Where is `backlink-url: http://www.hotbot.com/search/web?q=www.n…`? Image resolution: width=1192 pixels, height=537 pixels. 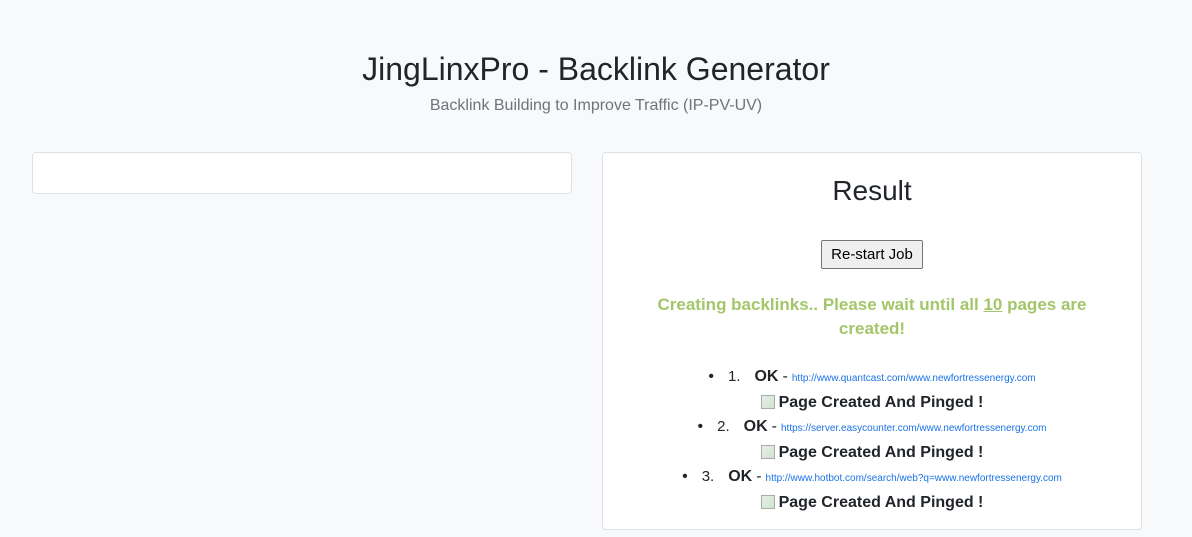
backlink-url: http://www.hotbot.com/search/web?q=www.n… is located at coordinates (914, 478).